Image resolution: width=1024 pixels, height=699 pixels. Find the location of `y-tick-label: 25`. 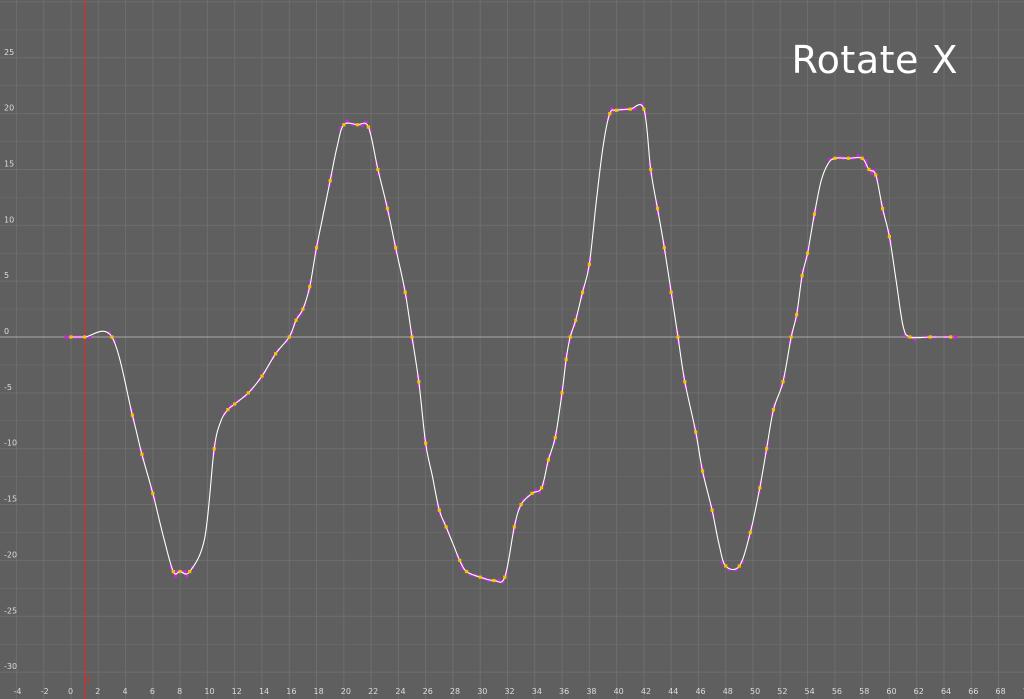

y-tick-label: 25 is located at coordinates (9, 52).